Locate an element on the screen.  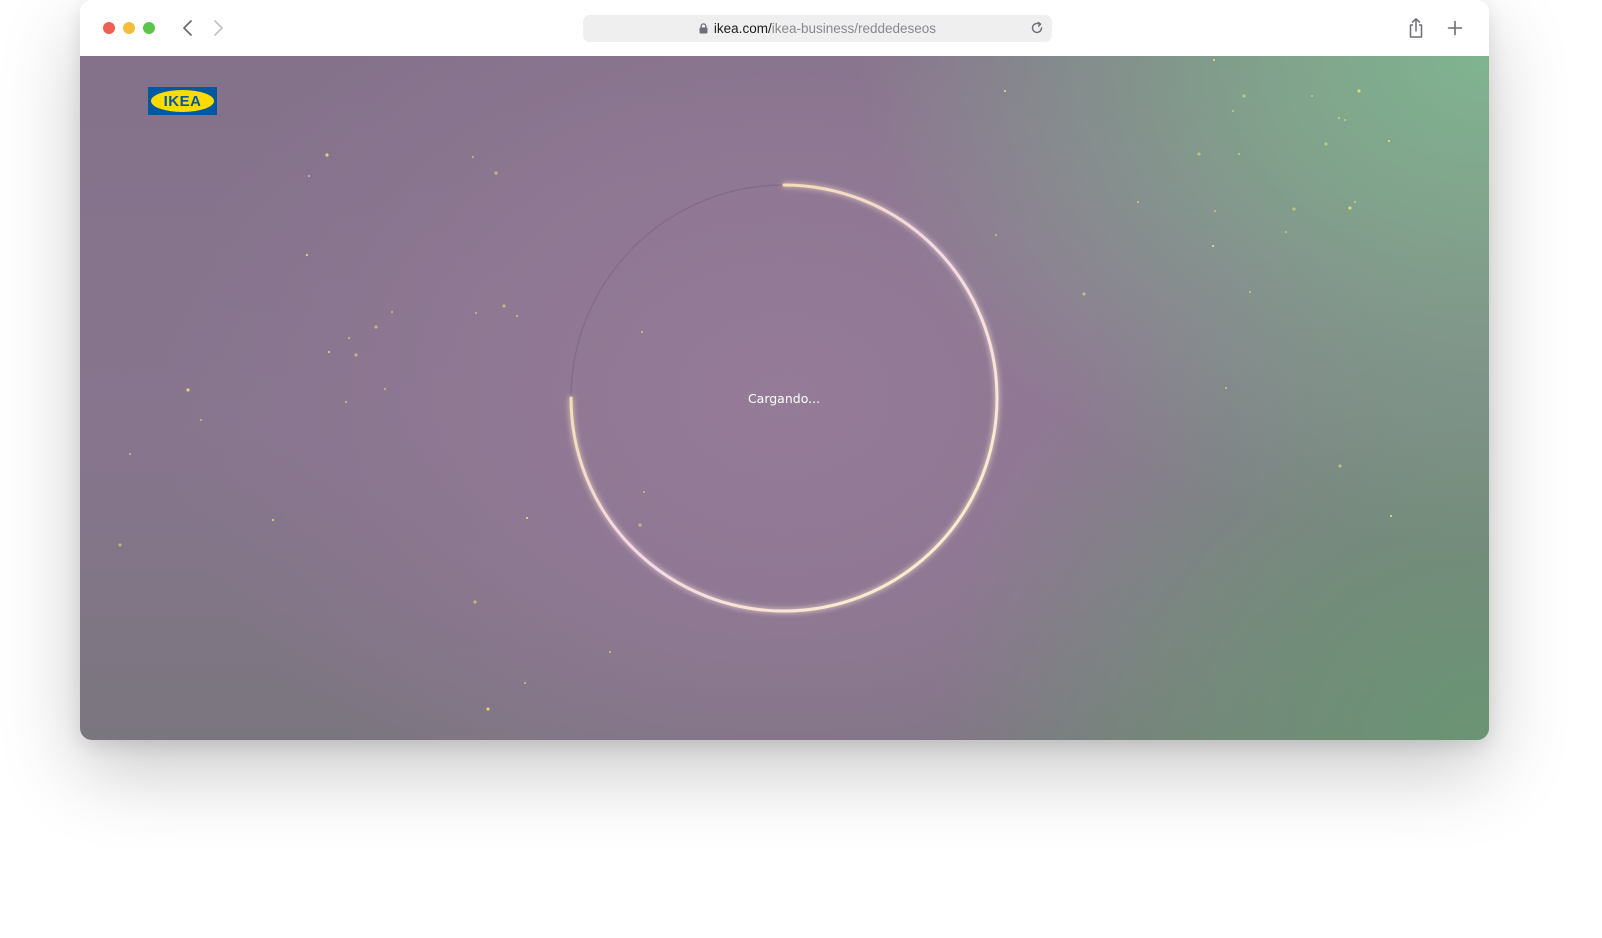
url-path: ikea-business/reddedeseos is located at coordinates (854, 28).